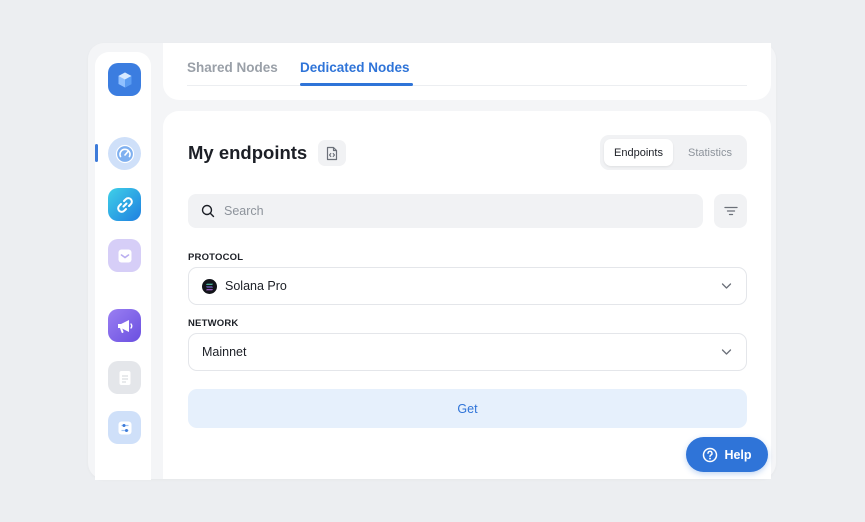  What do you see at coordinates (356, 84) in the screenshot?
I see `active-tab-underline` at bounding box center [356, 84].